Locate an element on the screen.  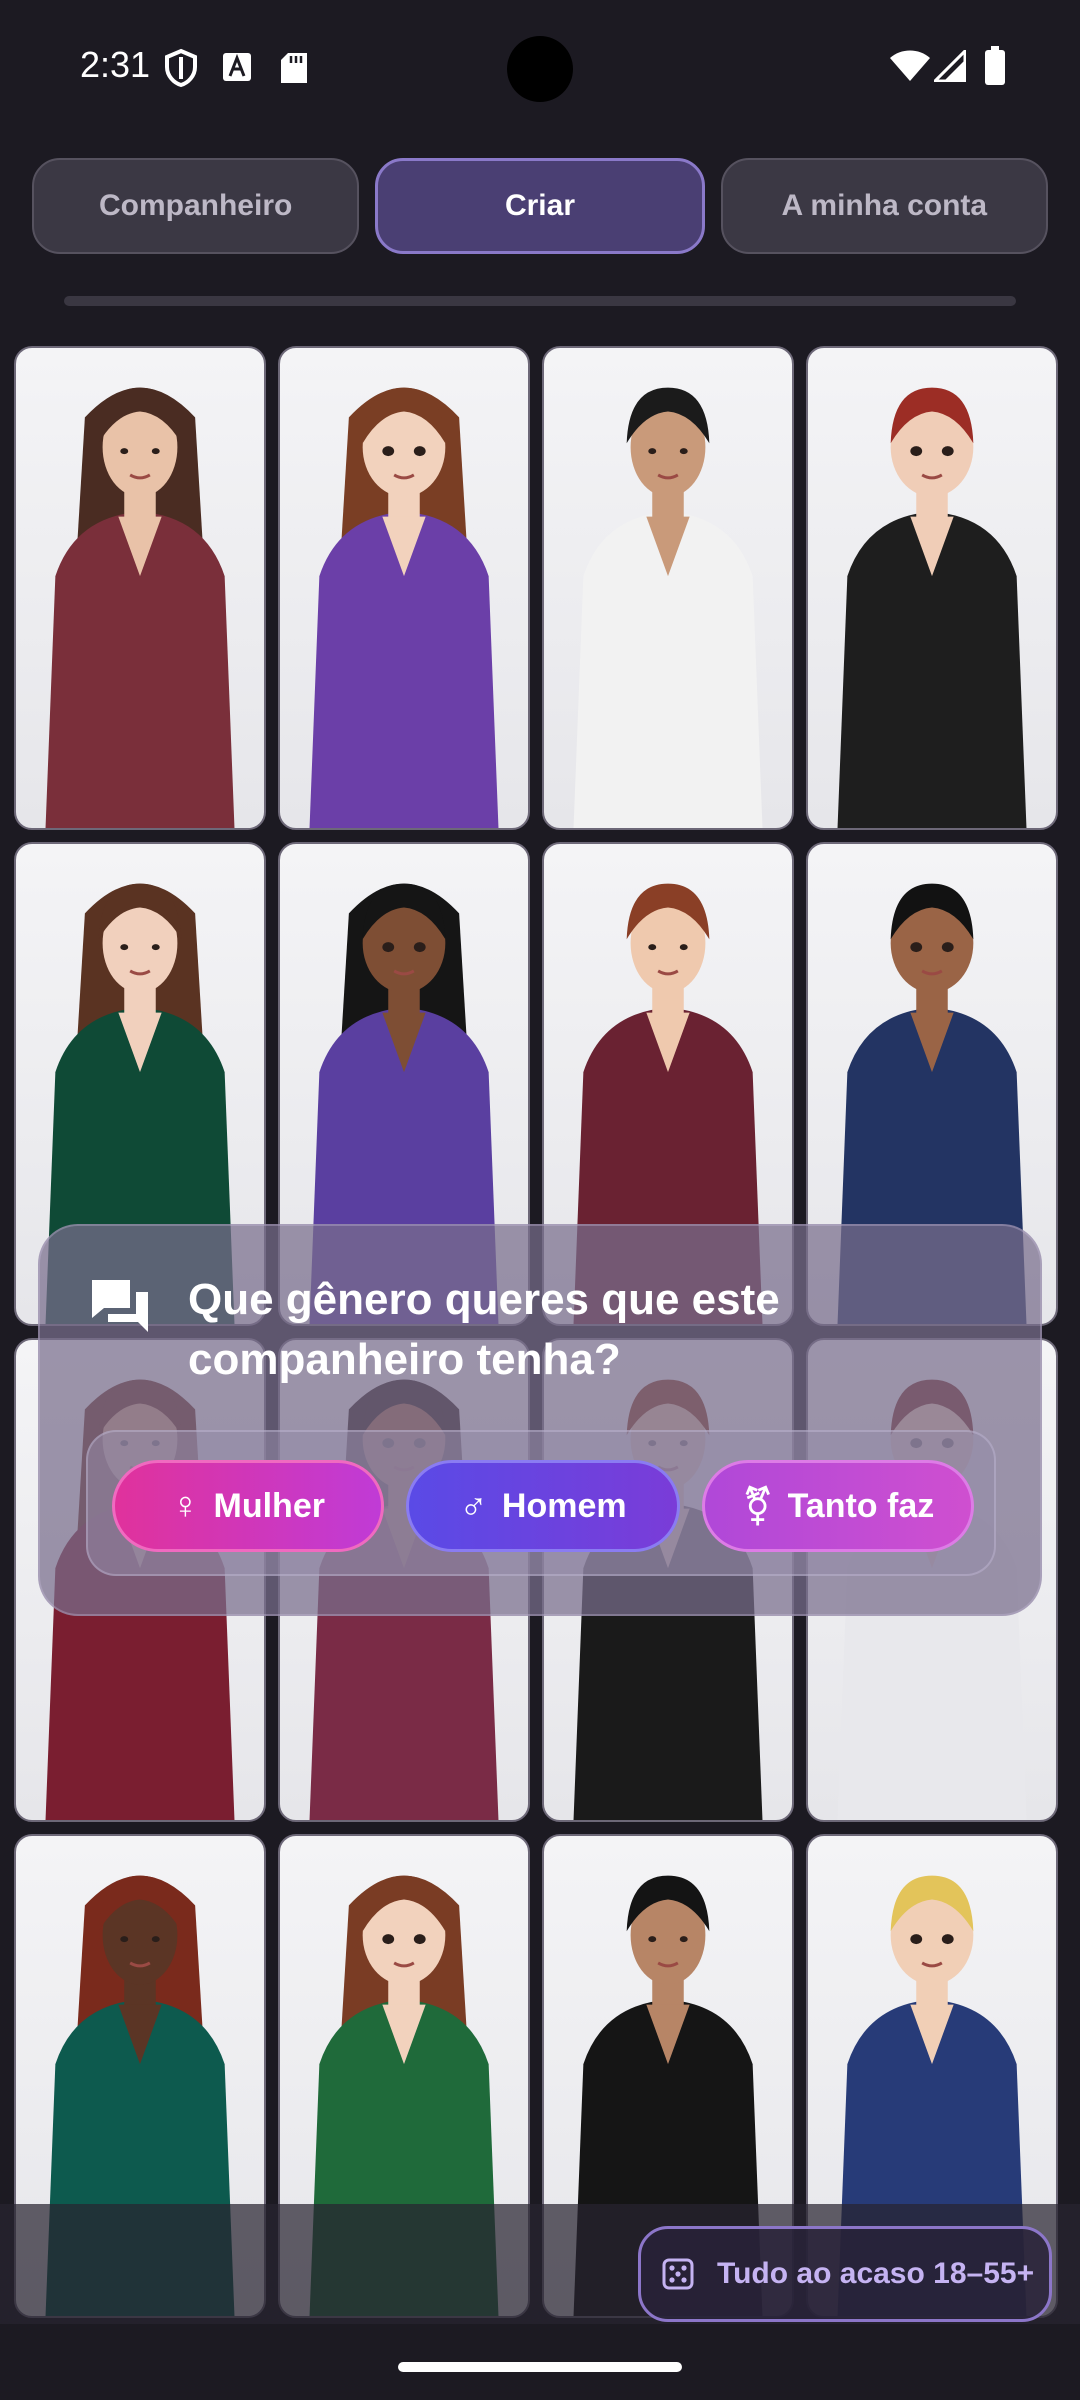
male-option-button: ♂ Homem is located at coordinates (543, 1506).